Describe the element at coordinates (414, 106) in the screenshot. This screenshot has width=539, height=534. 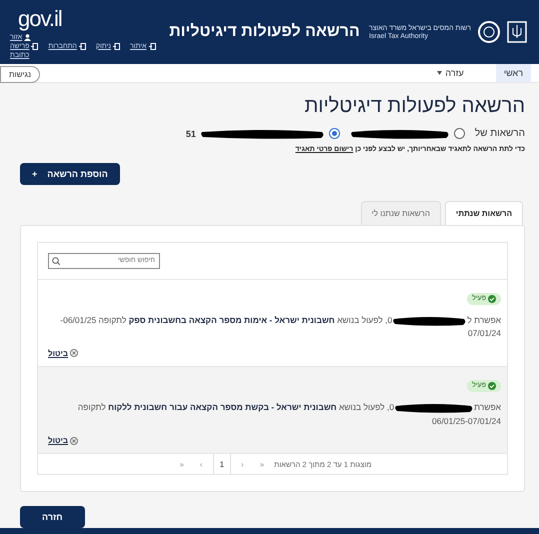
I see `page-title: הרשאה לפעולות דיגיטליות` at that location.